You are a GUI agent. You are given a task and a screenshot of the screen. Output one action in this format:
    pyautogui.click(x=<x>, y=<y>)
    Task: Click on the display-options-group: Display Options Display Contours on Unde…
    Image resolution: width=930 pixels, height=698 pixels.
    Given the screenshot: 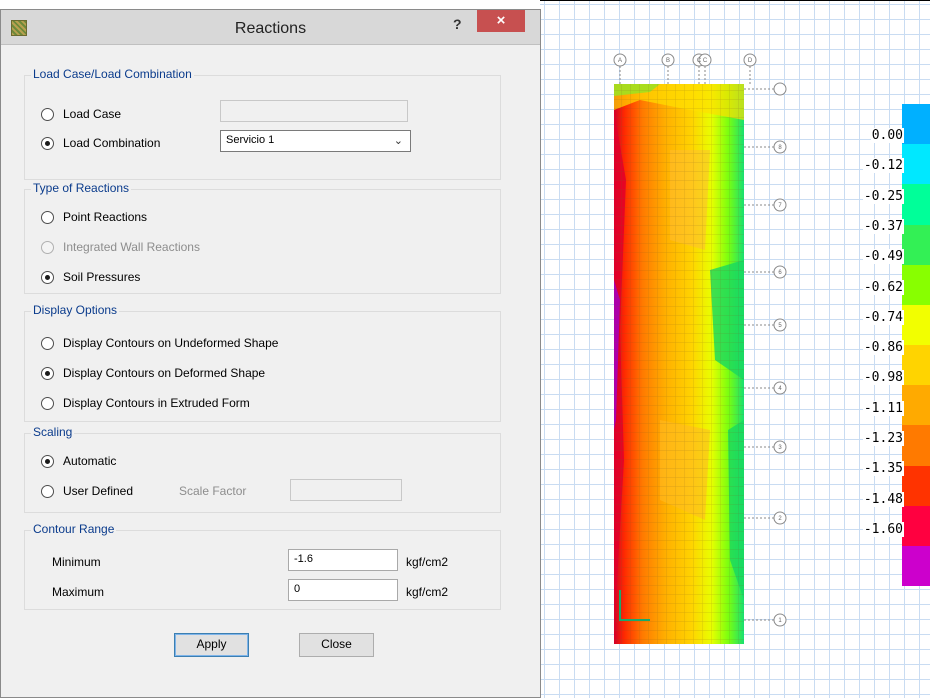 What is the action you would take?
    pyautogui.click(x=262, y=362)
    